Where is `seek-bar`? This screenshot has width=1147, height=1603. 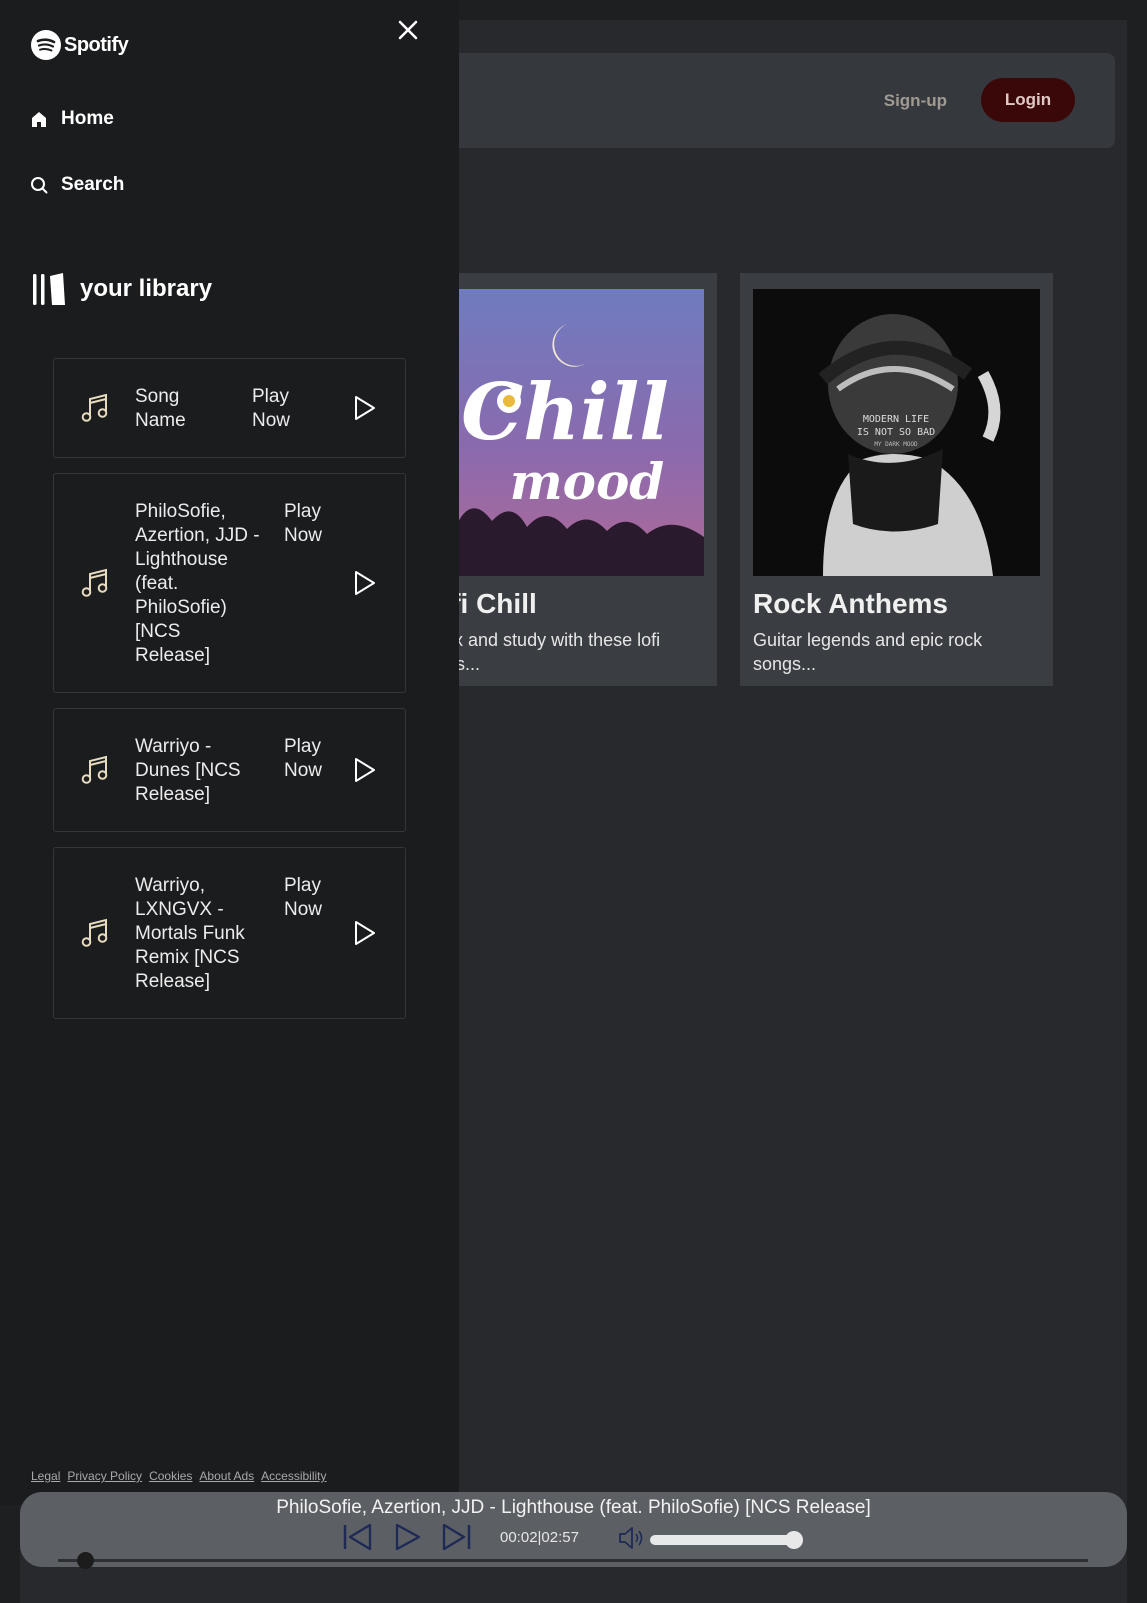 seek-bar is located at coordinates (573, 1560).